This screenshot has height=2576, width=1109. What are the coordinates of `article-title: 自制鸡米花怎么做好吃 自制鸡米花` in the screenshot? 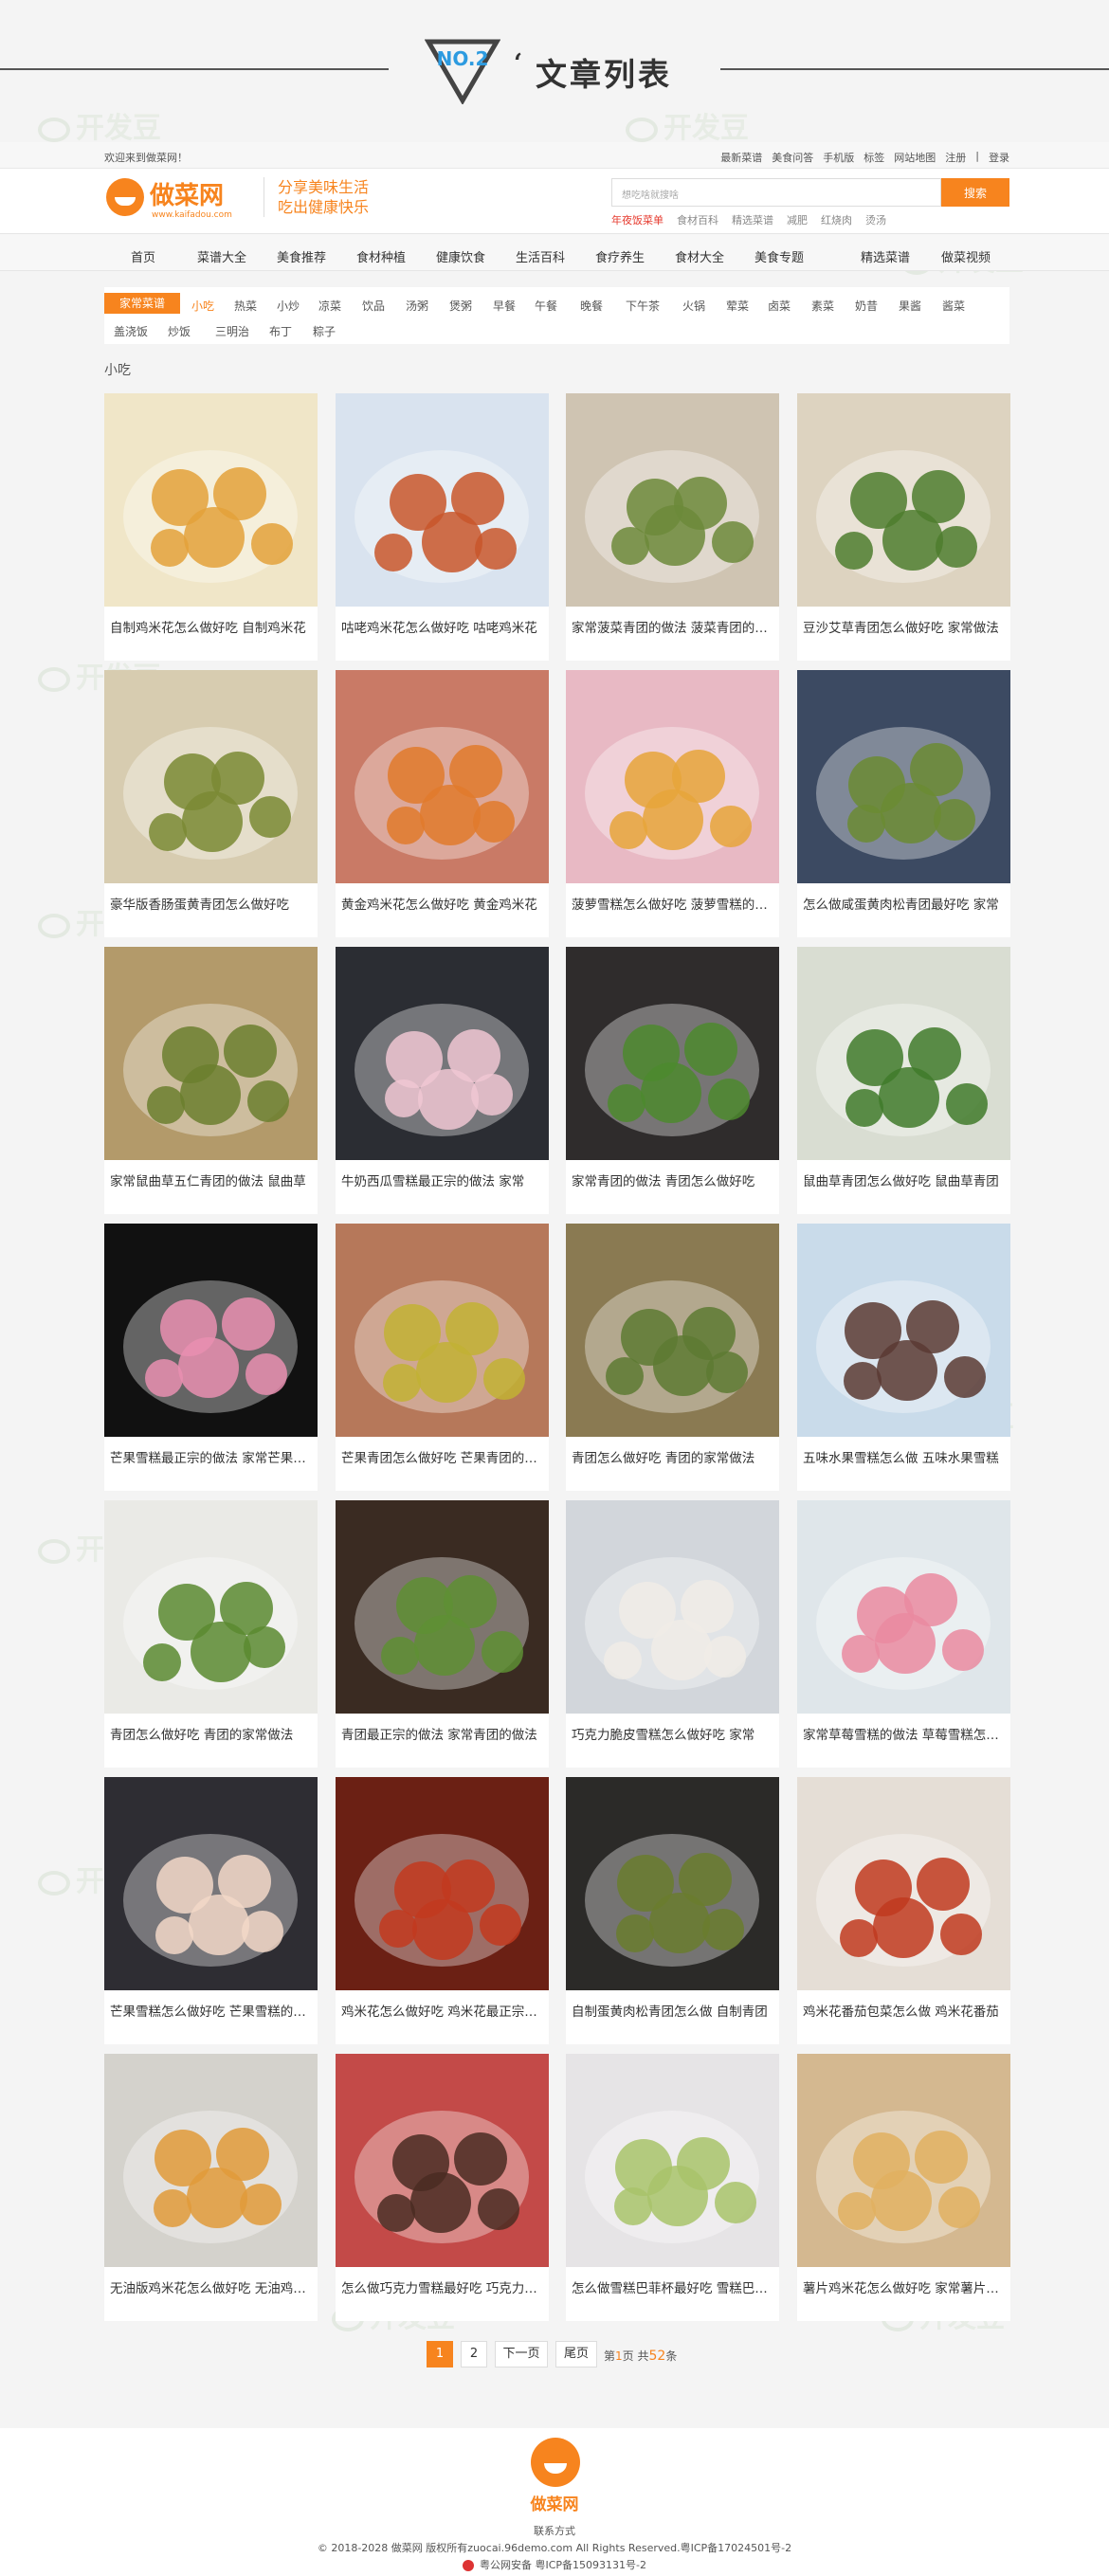 It's located at (211, 626).